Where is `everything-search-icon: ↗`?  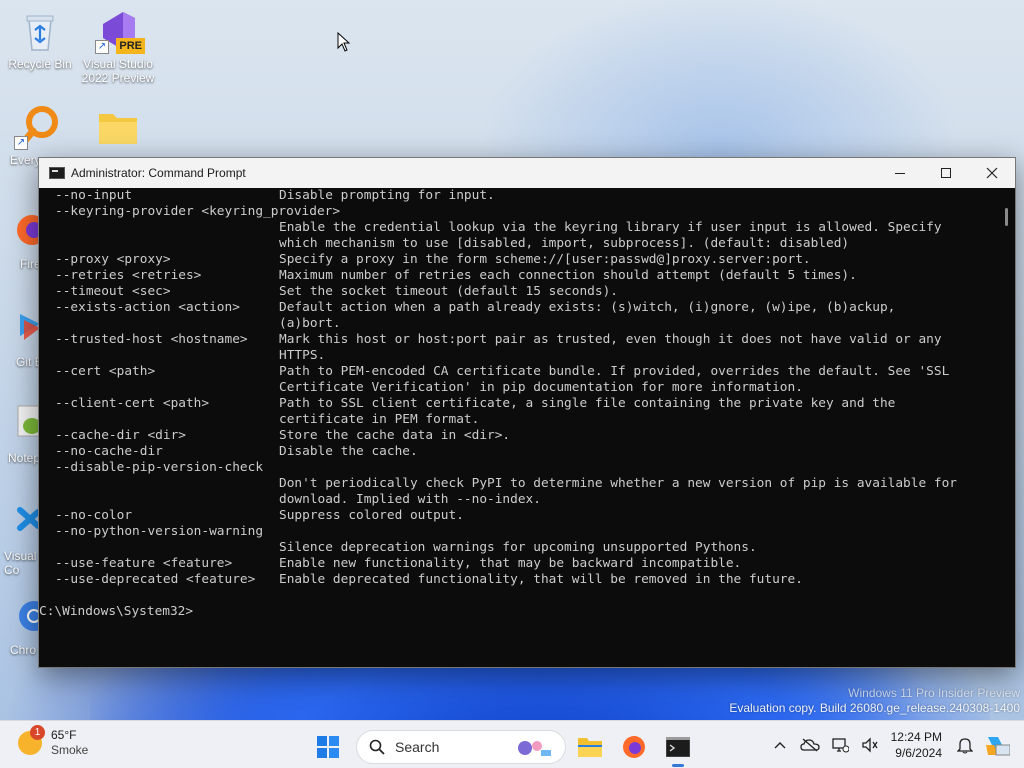
everything-search-icon: ↗ is located at coordinates (37, 127).